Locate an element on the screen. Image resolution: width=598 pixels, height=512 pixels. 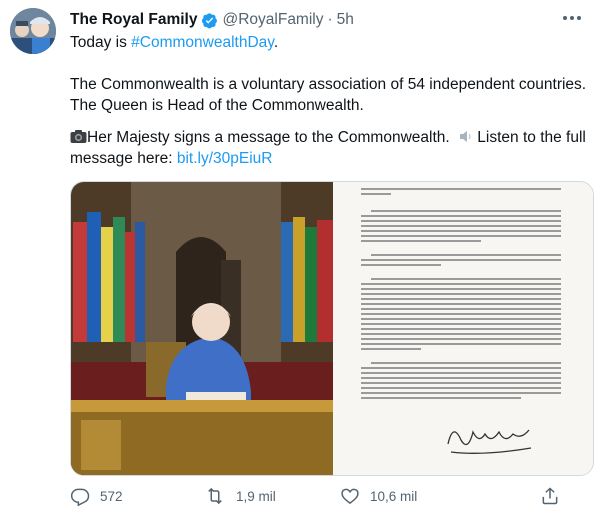
retweet-button: 1,9 mil is located at coordinates (240, 496).